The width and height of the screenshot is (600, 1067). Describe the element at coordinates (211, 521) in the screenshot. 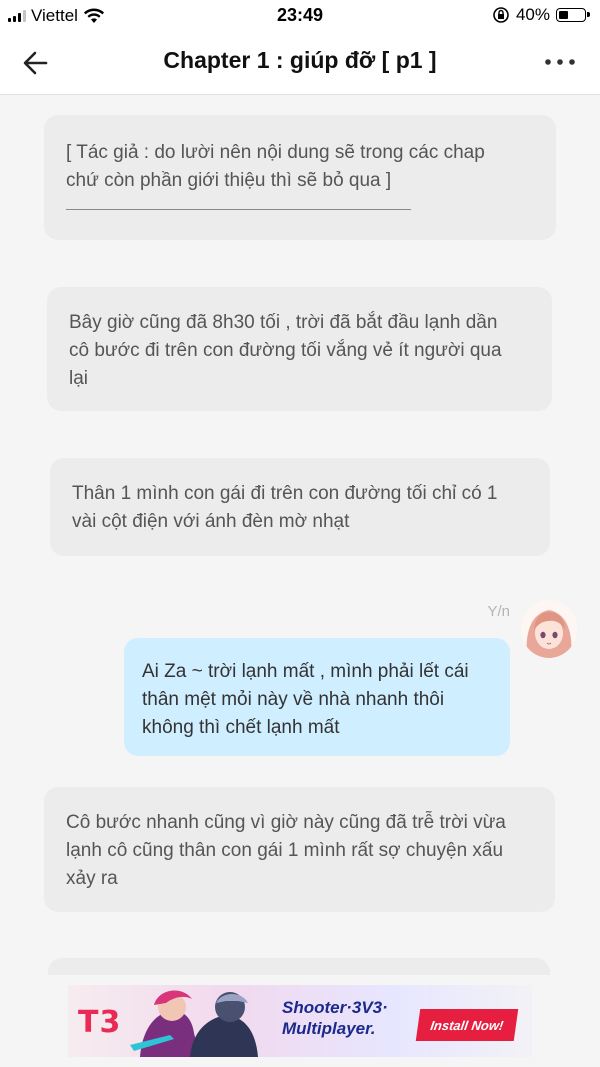

I see `message-line: vài cột điện với ánh đèn mờ nhạt` at that location.